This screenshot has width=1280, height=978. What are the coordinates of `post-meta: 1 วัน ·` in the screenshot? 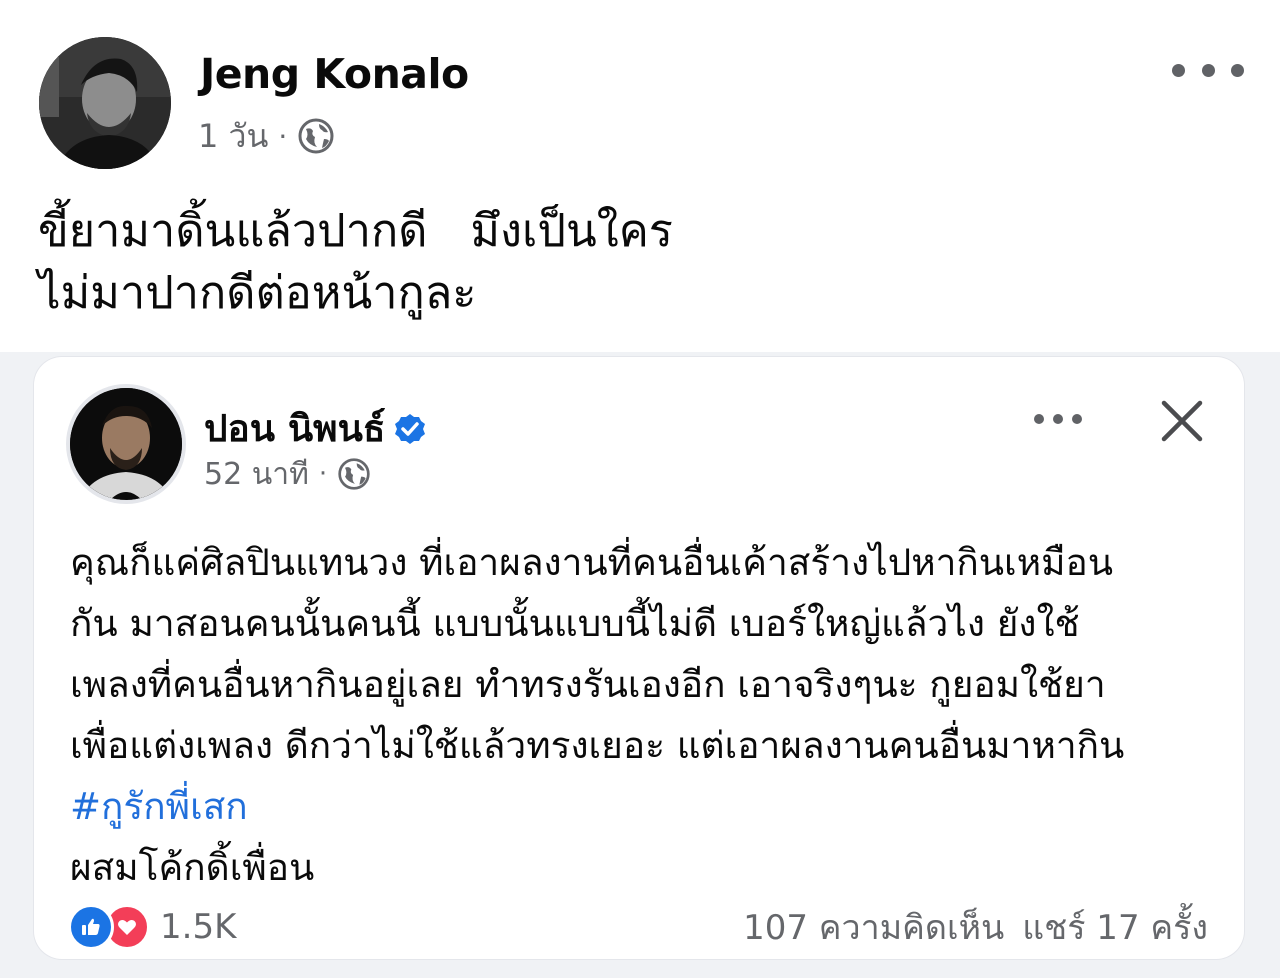 It's located at (266, 136).